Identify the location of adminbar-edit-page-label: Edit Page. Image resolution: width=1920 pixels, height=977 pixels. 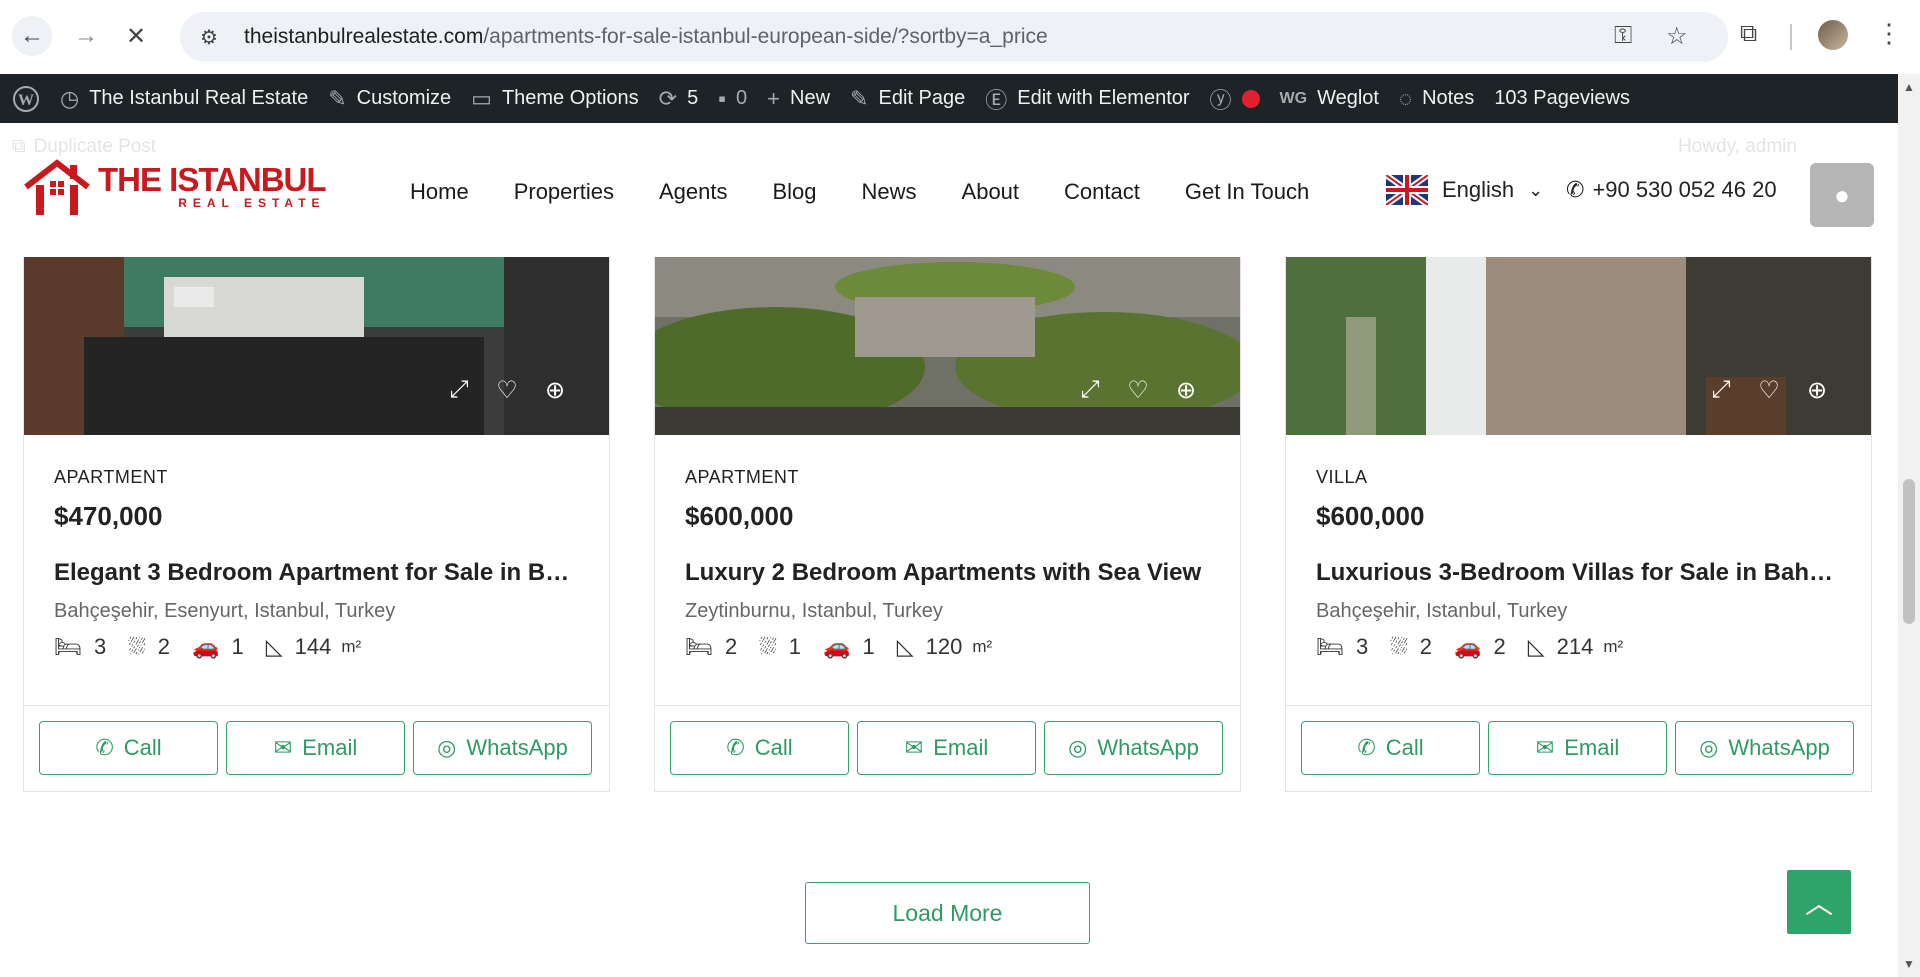
(922, 98).